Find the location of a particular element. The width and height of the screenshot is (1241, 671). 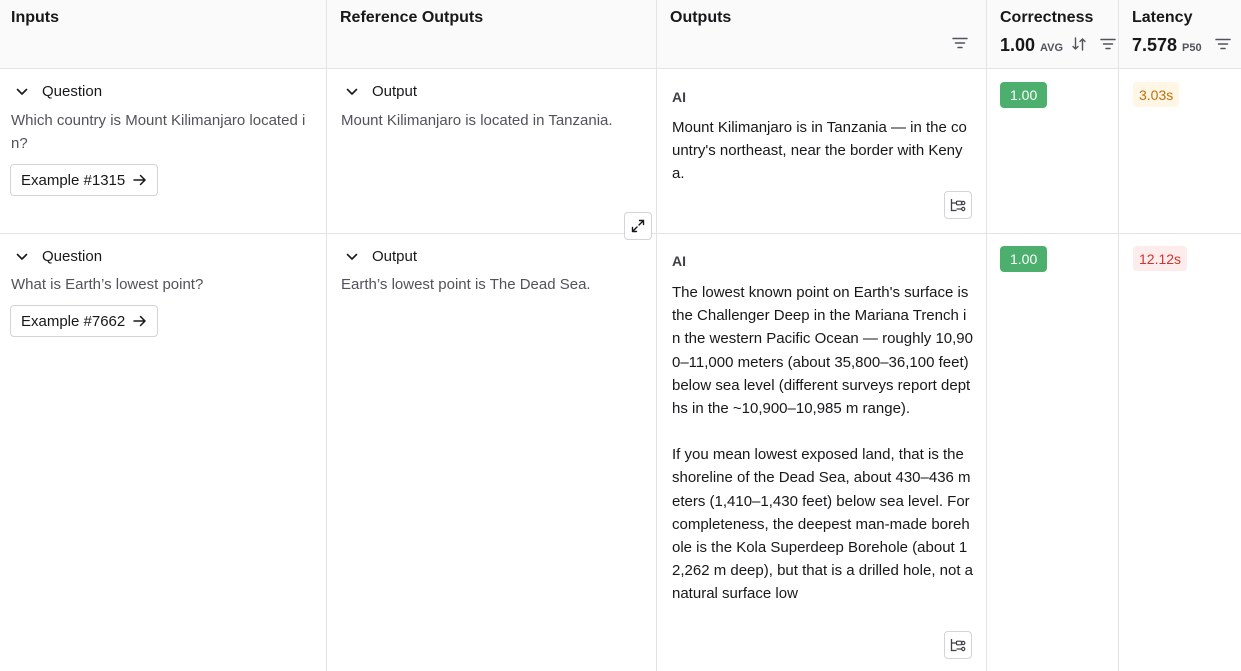

input-question-text: What is Earth’s lowest point? is located at coordinates (107, 284).